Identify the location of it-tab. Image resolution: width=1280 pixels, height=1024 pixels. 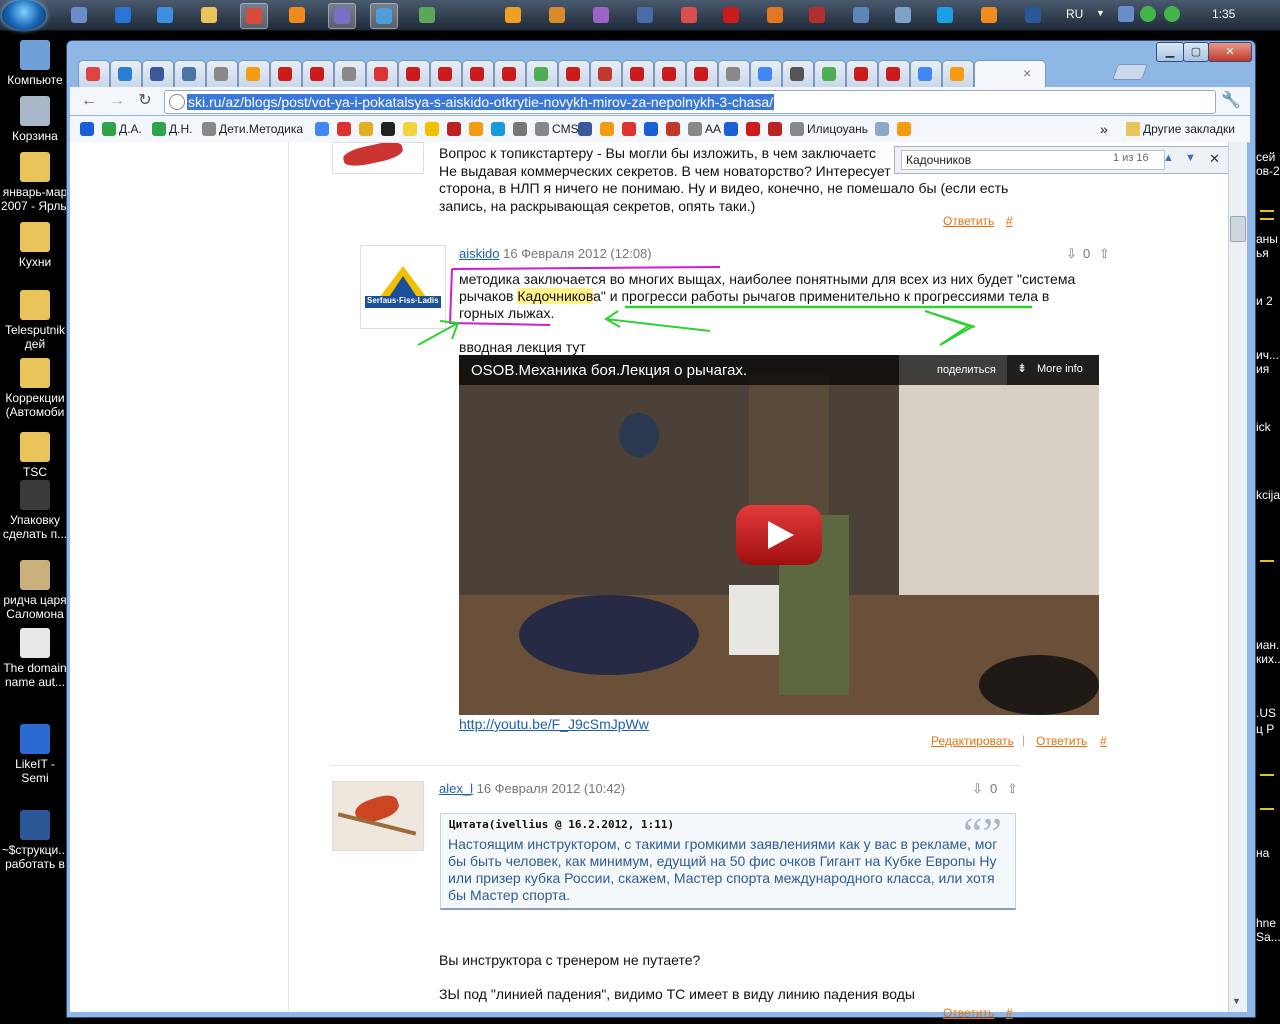
(126, 73).